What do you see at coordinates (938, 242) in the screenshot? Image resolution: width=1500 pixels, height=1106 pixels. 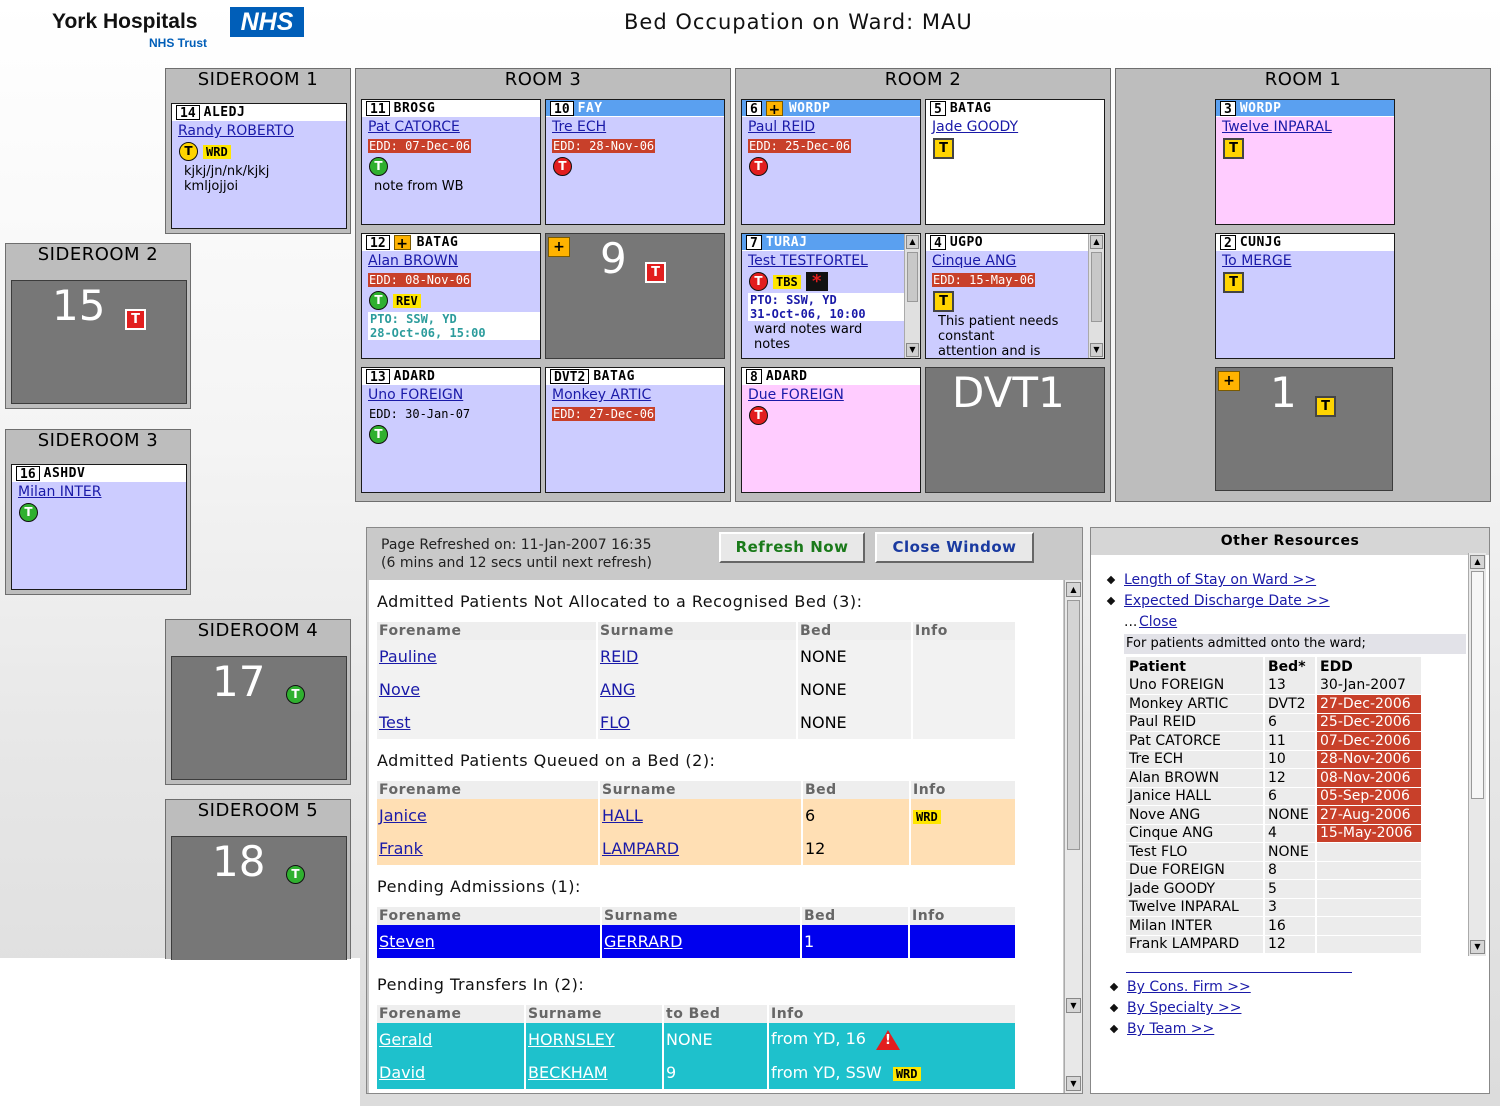 I see `bed-number: 4` at bounding box center [938, 242].